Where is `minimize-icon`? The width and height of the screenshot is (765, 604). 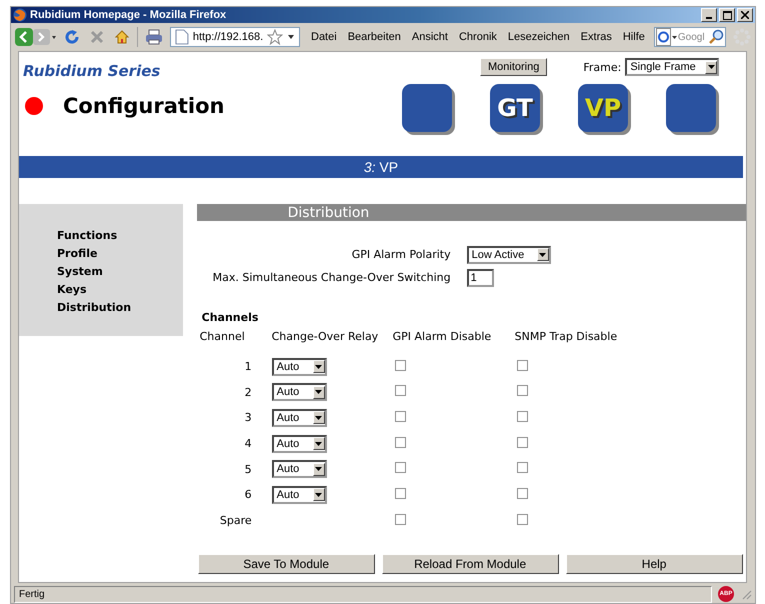
minimize-icon is located at coordinates (709, 17).